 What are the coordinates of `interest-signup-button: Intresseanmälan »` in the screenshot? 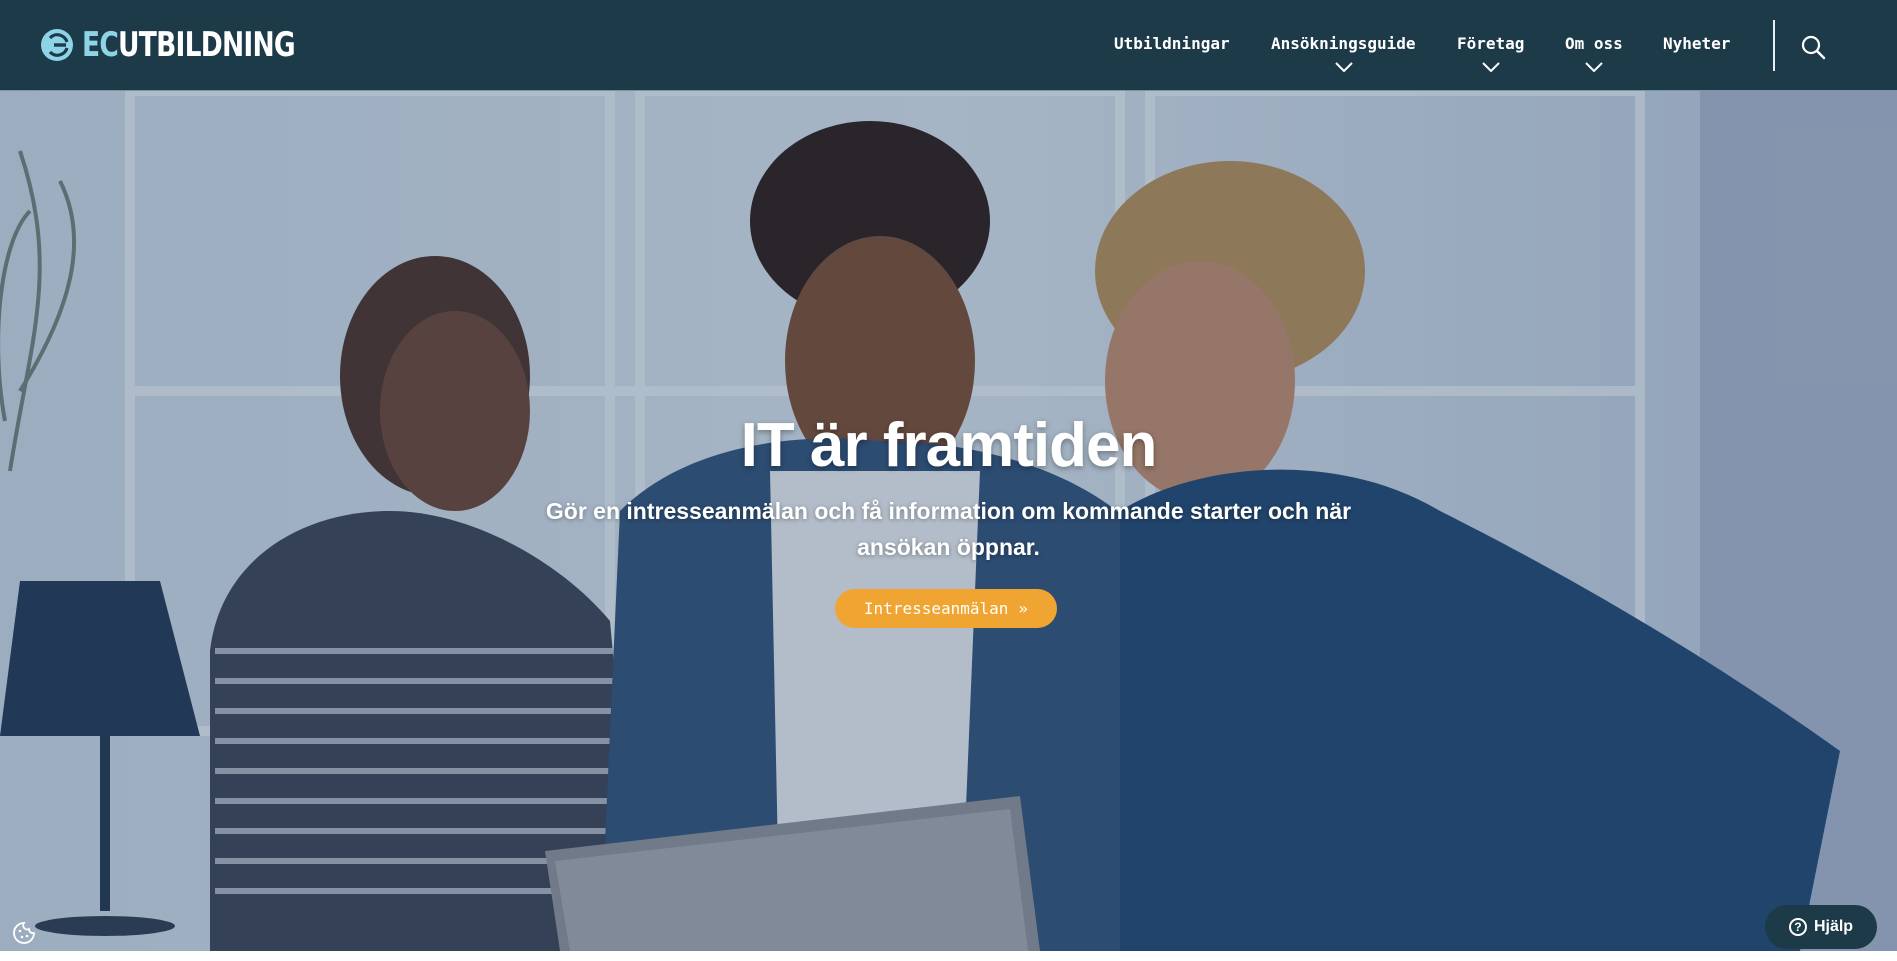 It's located at (946, 608).